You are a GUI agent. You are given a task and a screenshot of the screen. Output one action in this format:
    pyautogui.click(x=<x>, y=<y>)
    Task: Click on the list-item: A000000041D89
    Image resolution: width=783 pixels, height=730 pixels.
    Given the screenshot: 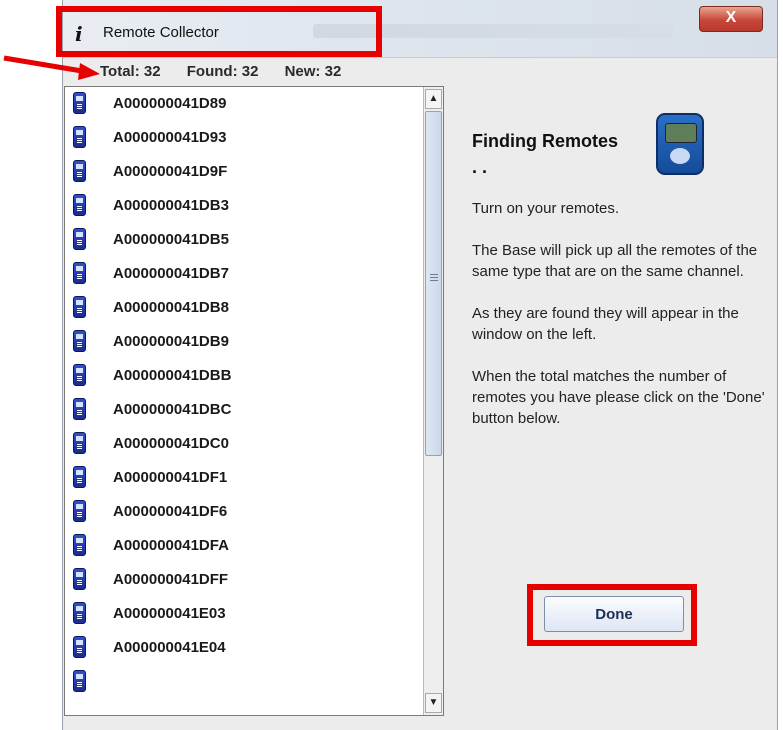 What is the action you would take?
    pyautogui.click(x=244, y=104)
    